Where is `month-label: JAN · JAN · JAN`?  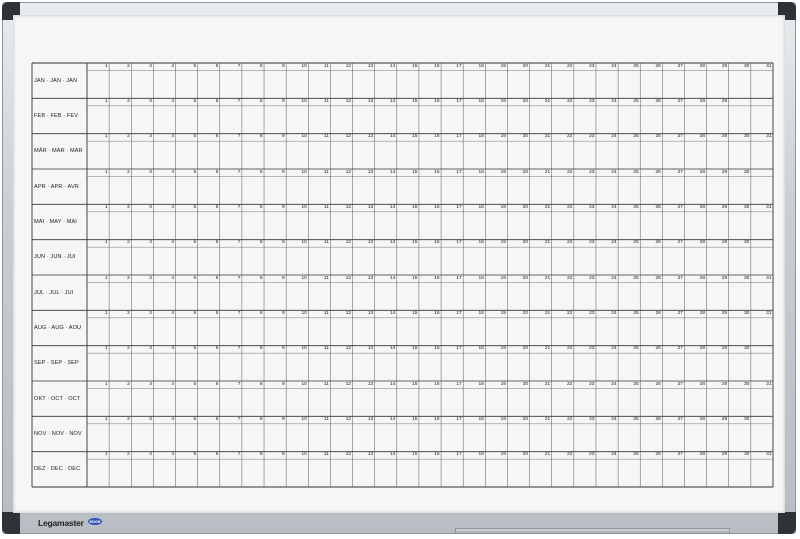
month-label: JAN · JAN · JAN is located at coordinates (56, 80).